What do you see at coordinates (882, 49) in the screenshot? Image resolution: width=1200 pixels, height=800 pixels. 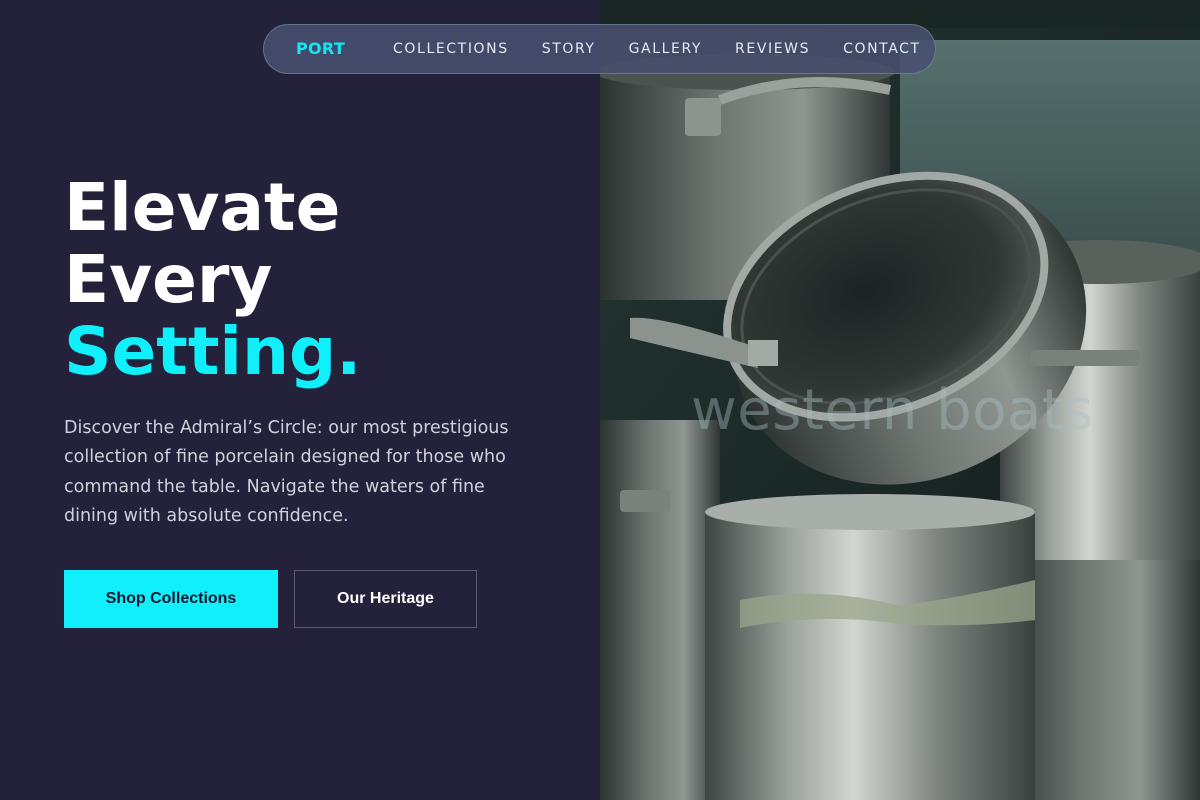 I see `nav-item-contact: CONTACT` at bounding box center [882, 49].